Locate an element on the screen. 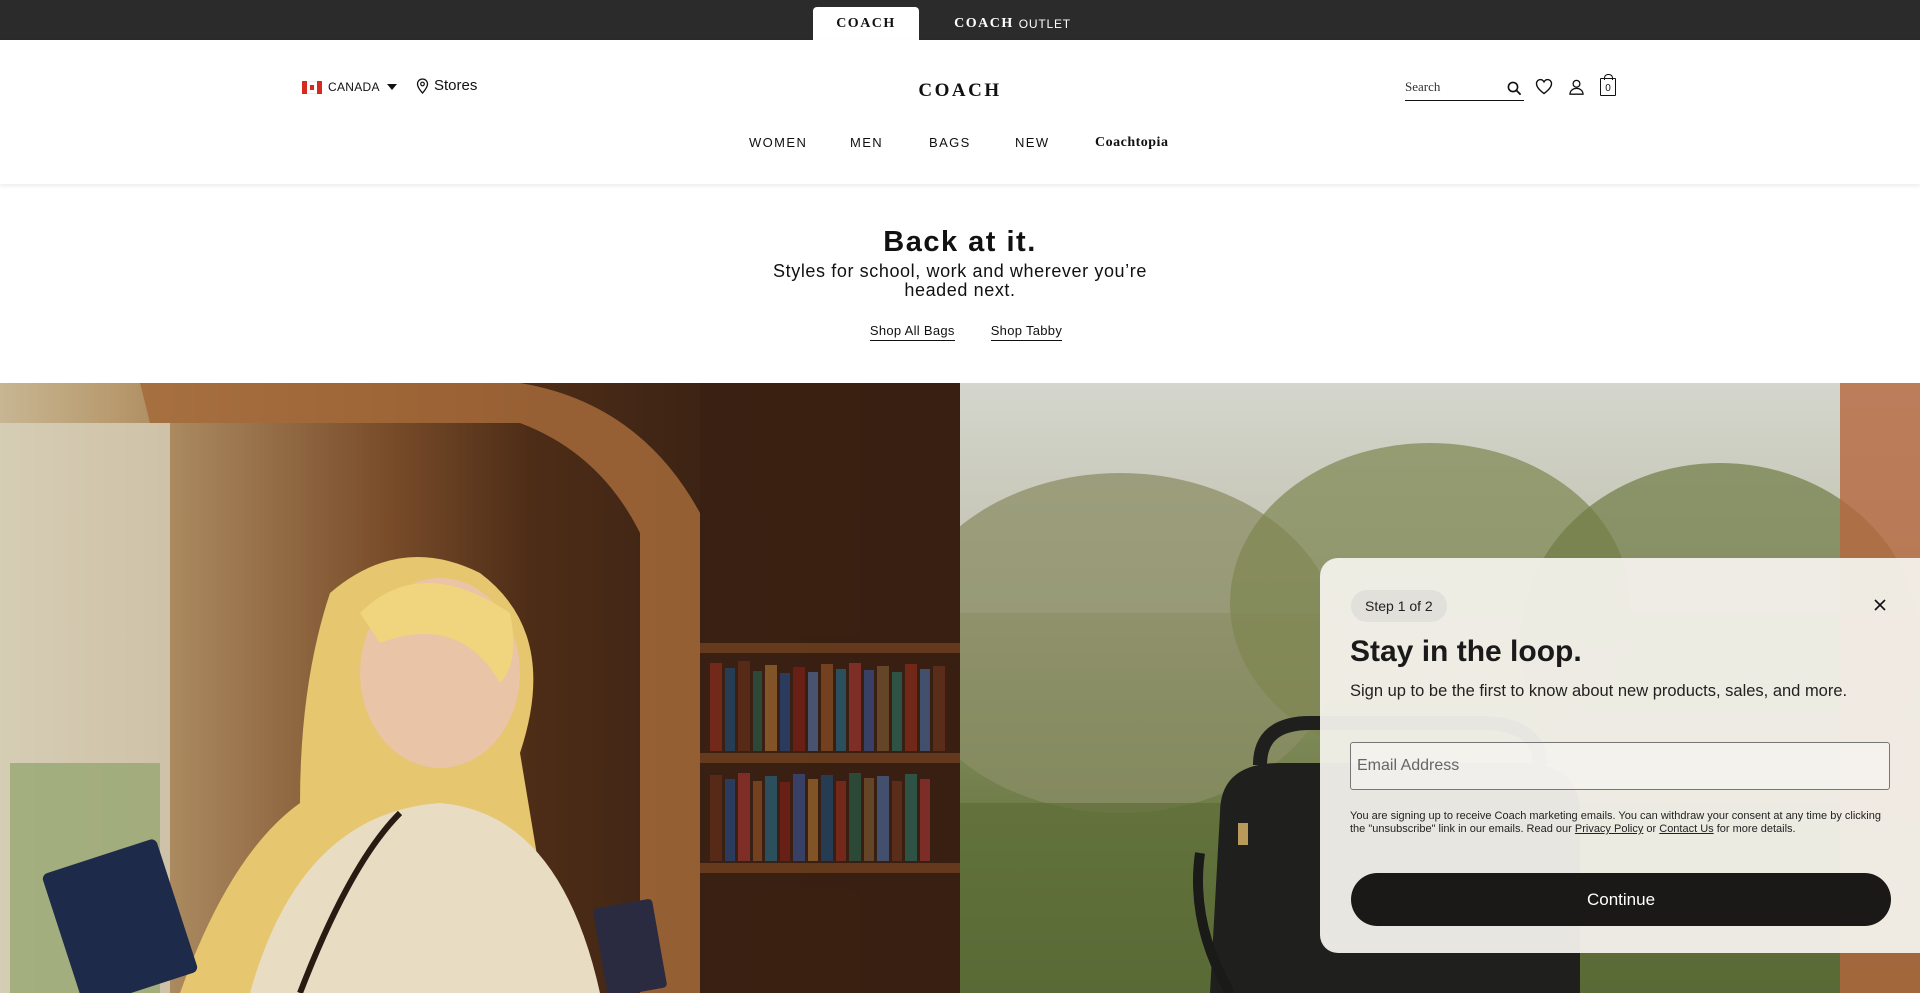  step-indicator: Step 1 of 2 is located at coordinates (1399, 606).